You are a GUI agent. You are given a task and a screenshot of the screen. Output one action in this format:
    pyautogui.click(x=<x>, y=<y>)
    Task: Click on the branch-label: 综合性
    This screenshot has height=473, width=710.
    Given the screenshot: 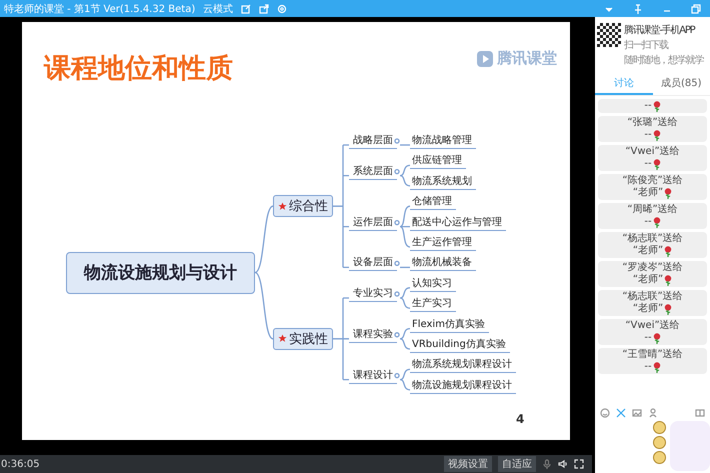 What is the action you would take?
    pyautogui.click(x=308, y=207)
    